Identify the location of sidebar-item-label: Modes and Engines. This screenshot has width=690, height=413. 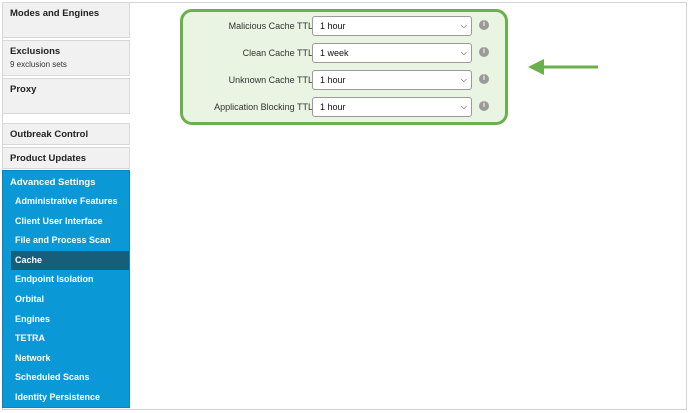
(55, 13).